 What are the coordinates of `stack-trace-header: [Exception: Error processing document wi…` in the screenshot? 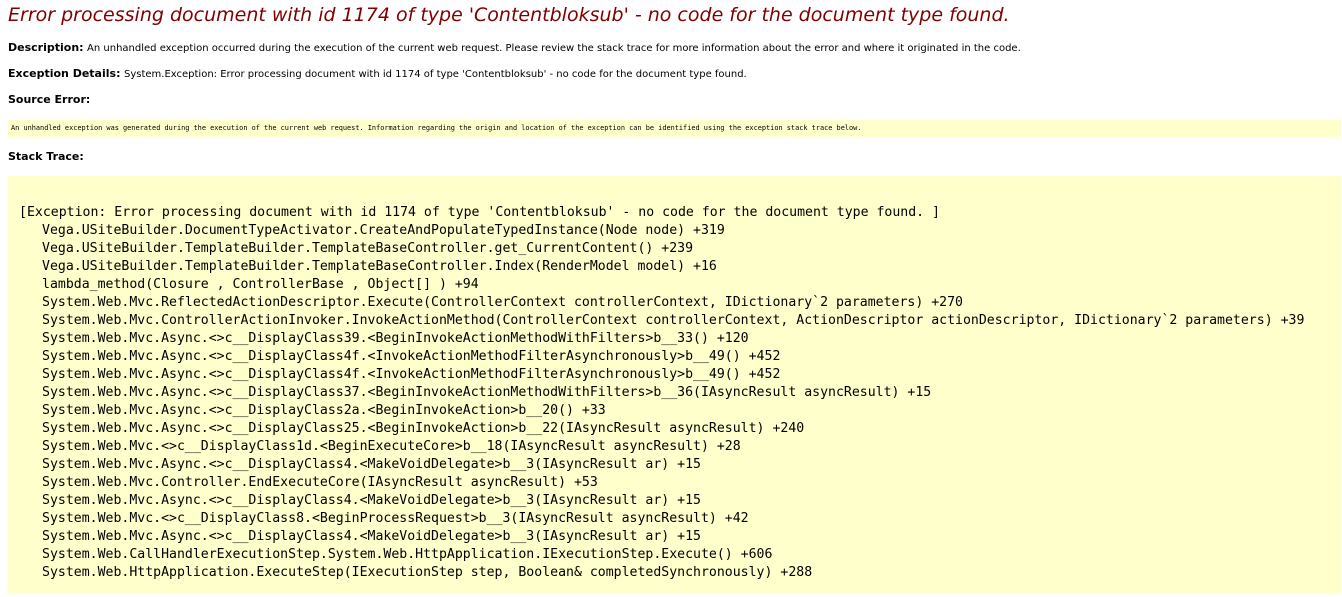 It's located at (479, 212).